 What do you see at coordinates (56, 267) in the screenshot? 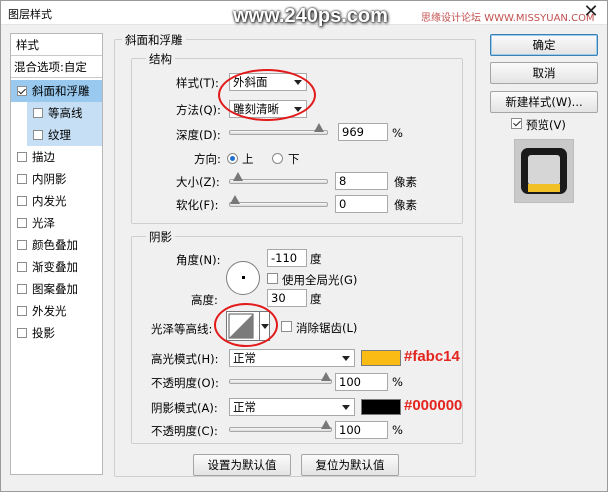
I see `sidebar-item-gradient-overlay: 渐变叠加` at bounding box center [56, 267].